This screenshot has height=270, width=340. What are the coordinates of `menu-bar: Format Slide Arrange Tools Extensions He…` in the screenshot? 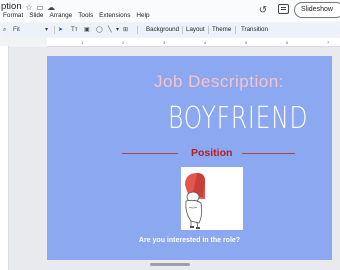 It's located at (76, 16).